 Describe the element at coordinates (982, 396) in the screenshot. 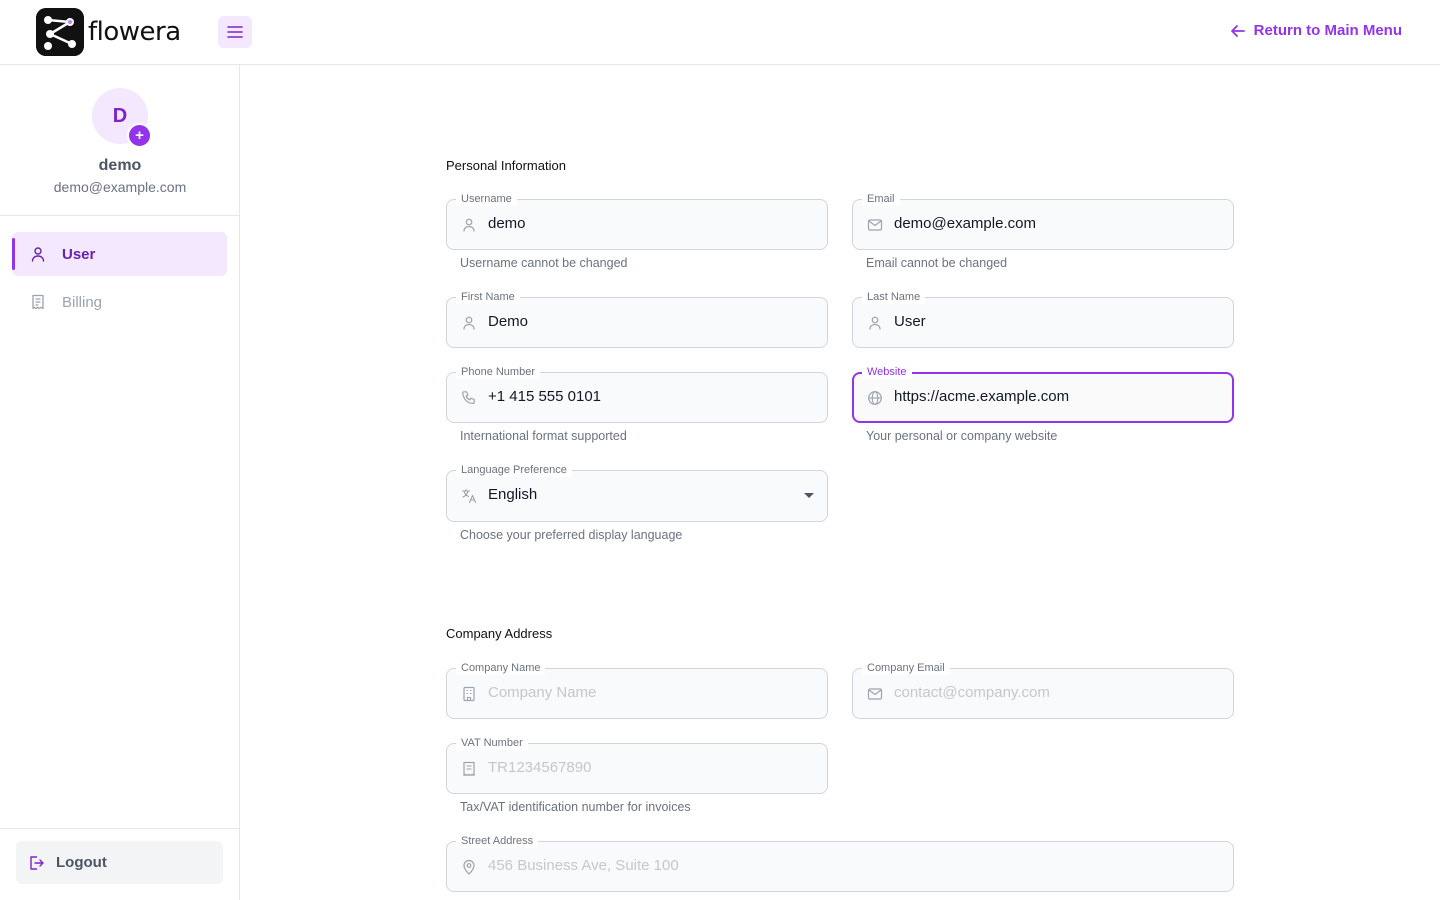

I see `website-value: https://acme.example.com` at that location.